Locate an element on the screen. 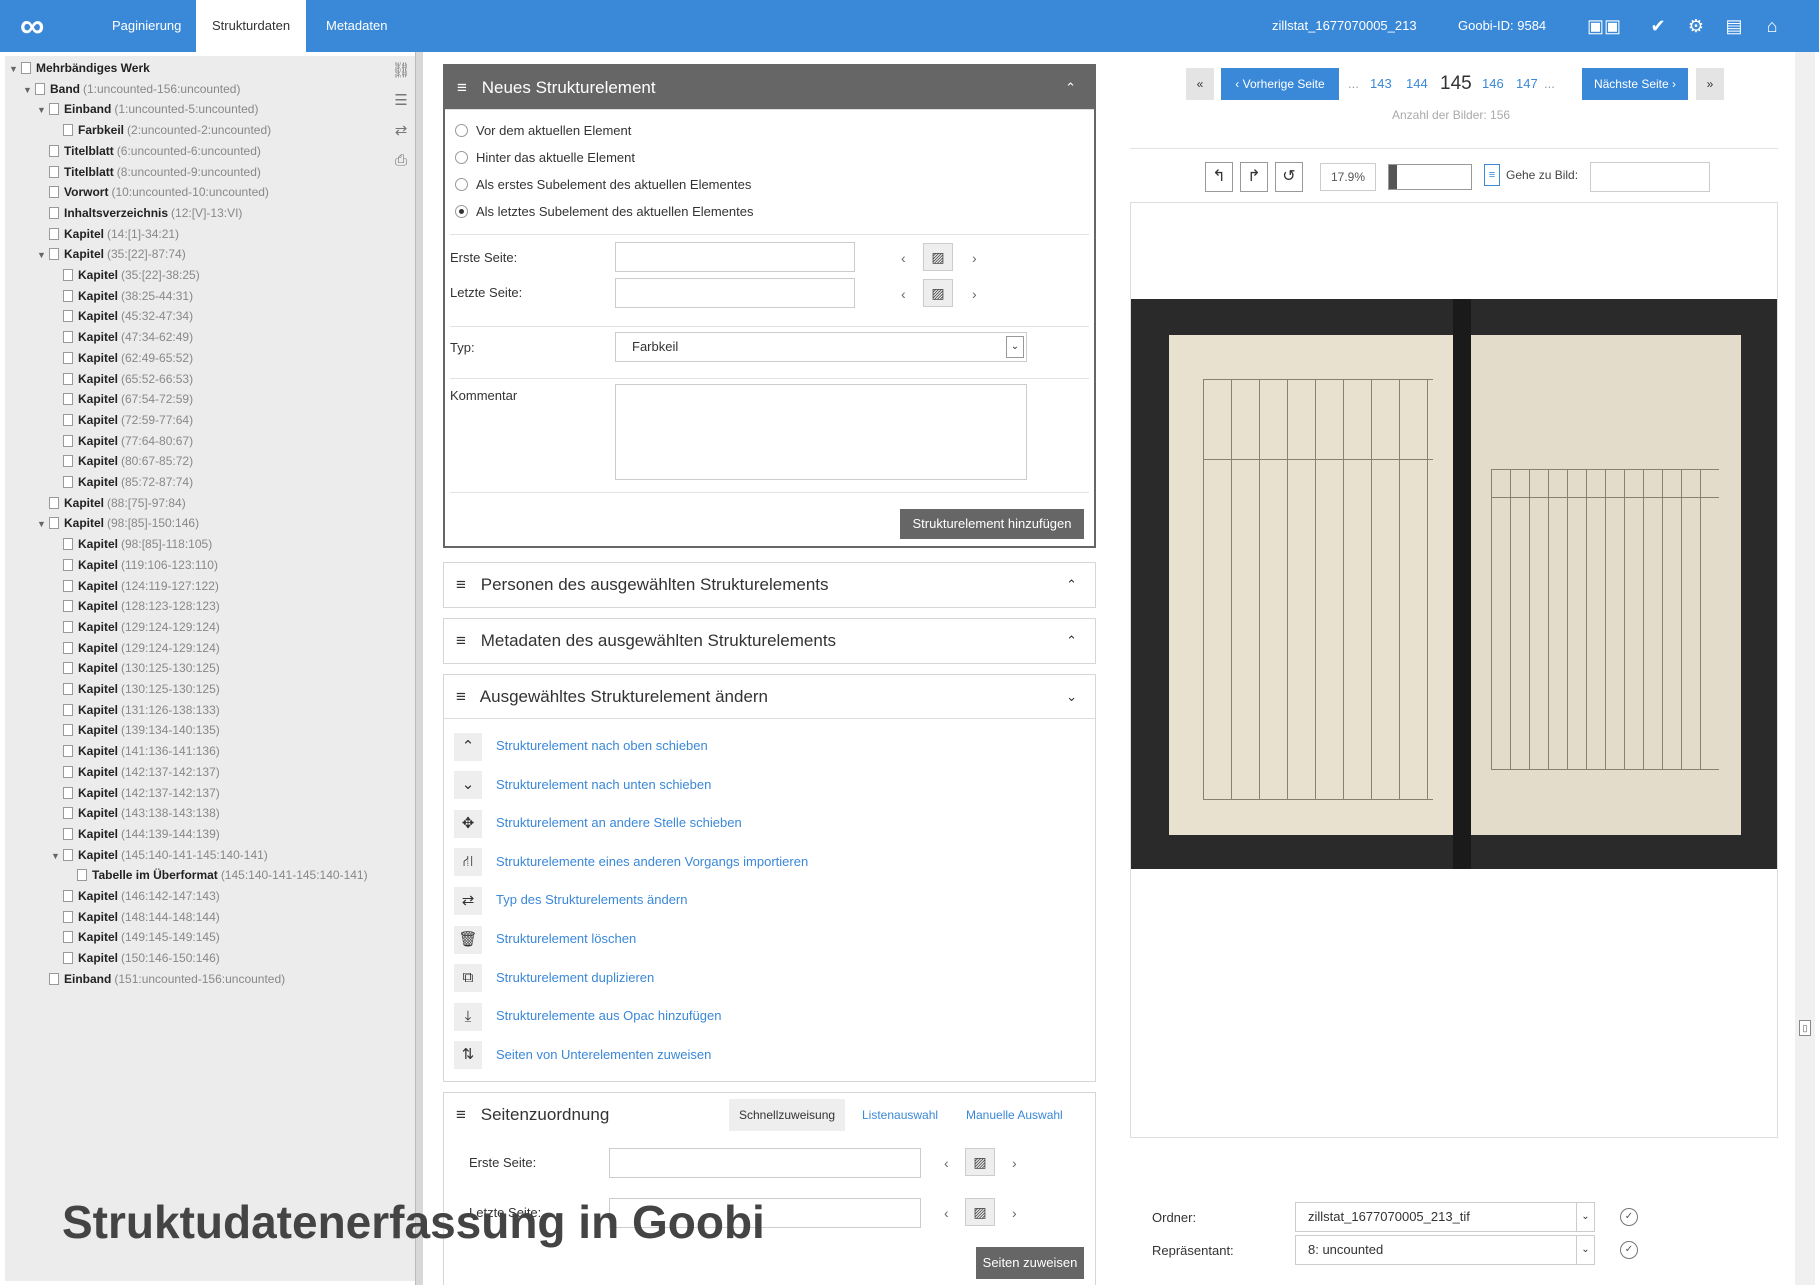 The width and height of the screenshot is (1819, 1285). first-page-input is located at coordinates (735, 257).